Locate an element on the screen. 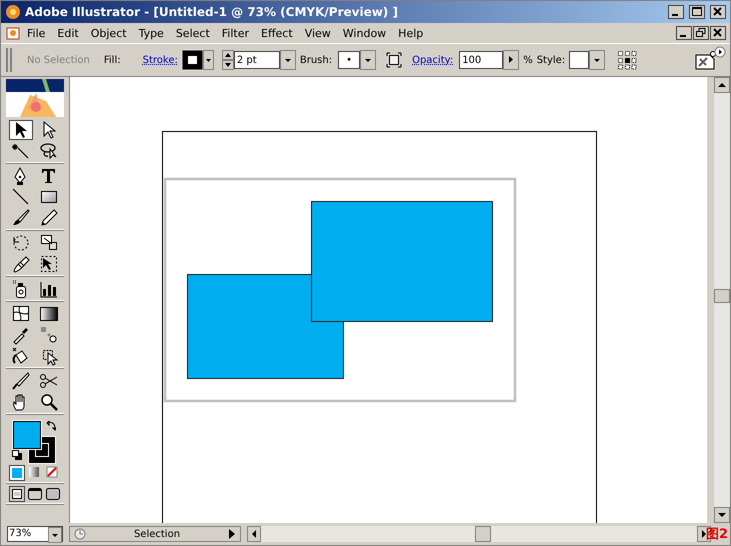 This screenshot has height=546, width=731. scroll-up-button is located at coordinates (722, 85).